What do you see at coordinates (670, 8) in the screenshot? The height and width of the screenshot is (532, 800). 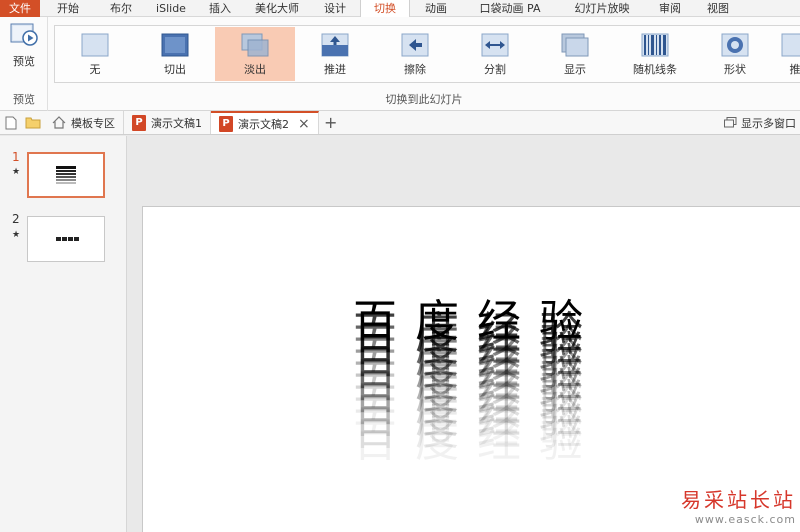 I see `menu-review: 审阅` at bounding box center [670, 8].